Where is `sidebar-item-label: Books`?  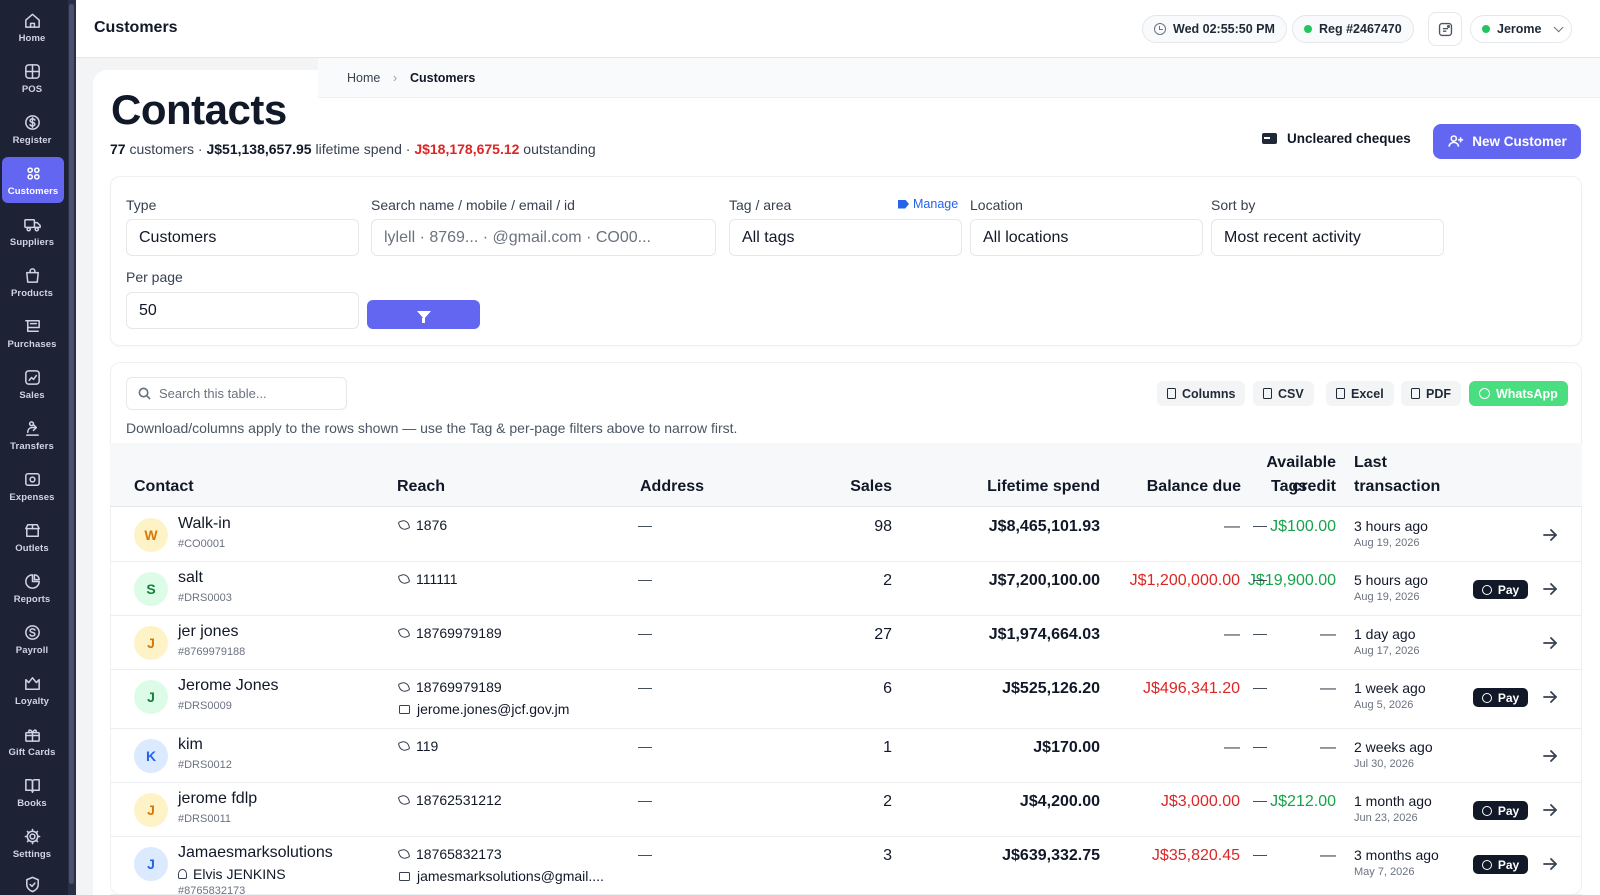
sidebar-item-label: Books is located at coordinates (32, 803).